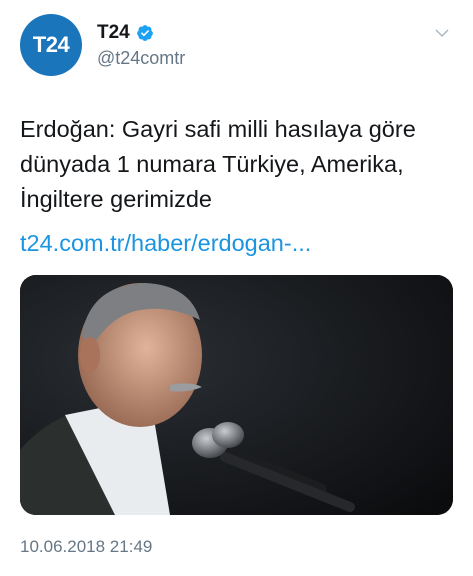  Describe the element at coordinates (144, 33) in the screenshot. I see `verified-badge-icon` at that location.